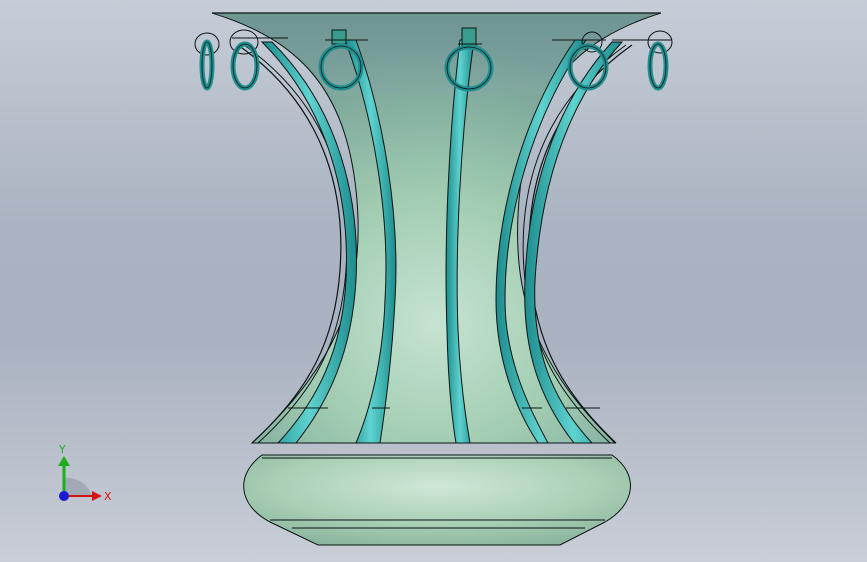 The height and width of the screenshot is (562, 867). Describe the element at coordinates (437, 500) in the screenshot. I see `vase-base` at that location.